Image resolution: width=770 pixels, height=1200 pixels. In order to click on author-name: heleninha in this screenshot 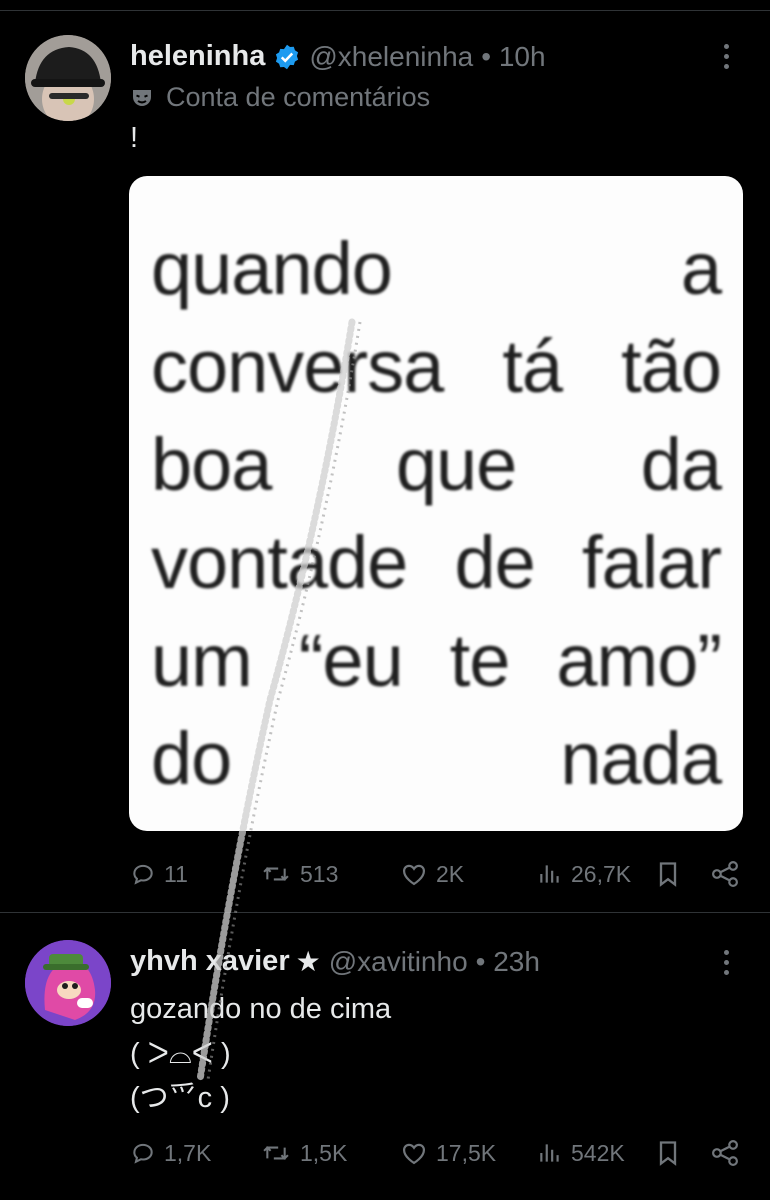, I will do `click(197, 56)`.